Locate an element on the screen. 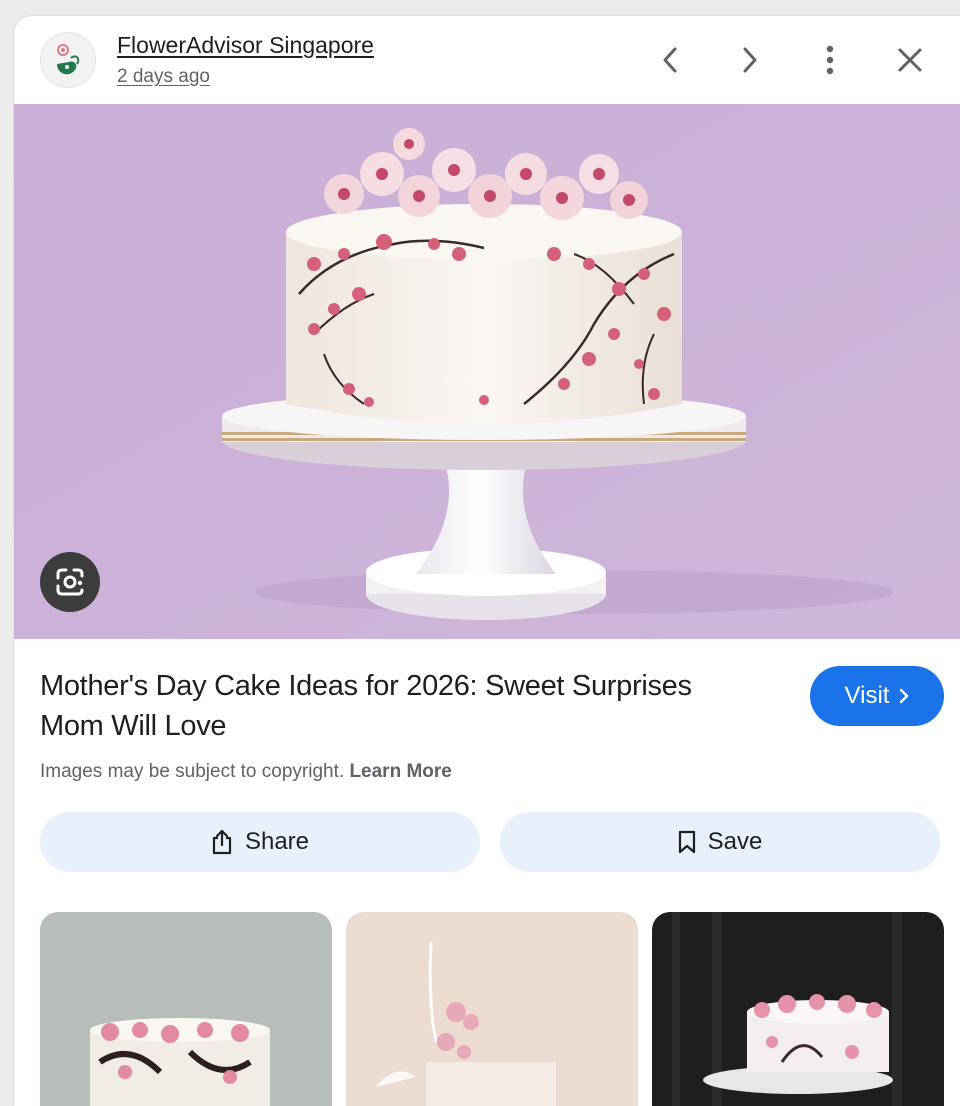  more-vert-icon is located at coordinates (830, 60).